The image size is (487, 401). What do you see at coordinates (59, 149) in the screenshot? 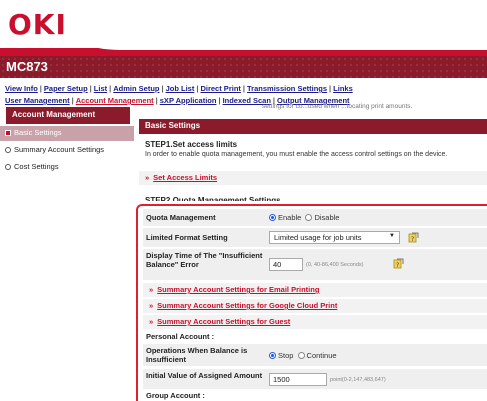
I see `sidebar-item-label: Summary Account Settings` at bounding box center [59, 149].